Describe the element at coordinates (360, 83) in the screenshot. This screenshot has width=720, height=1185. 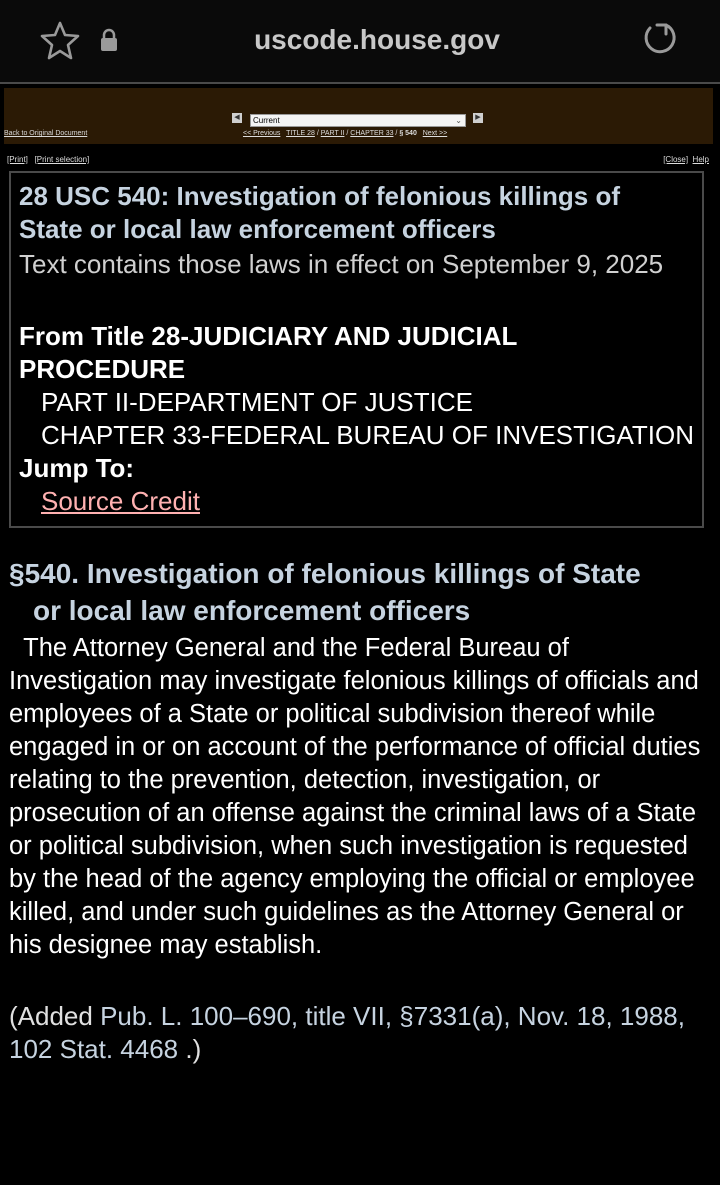
I see `toolbar-divider` at that location.